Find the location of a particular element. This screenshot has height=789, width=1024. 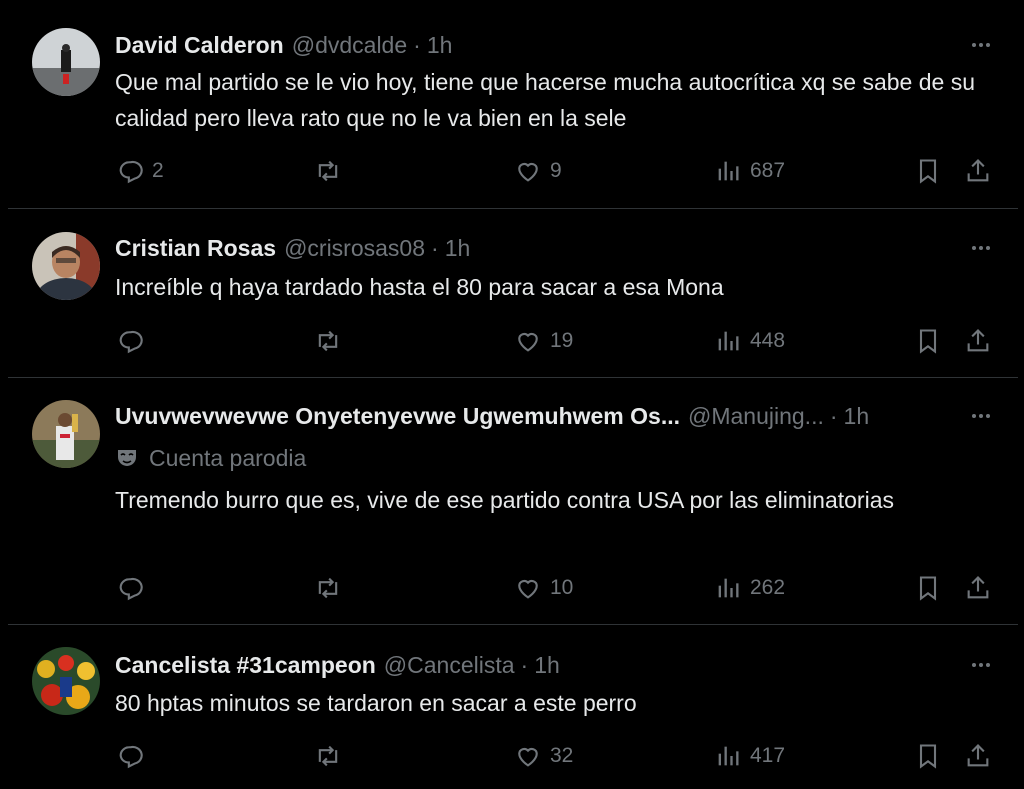

views-button: 417 is located at coordinates (749, 756).